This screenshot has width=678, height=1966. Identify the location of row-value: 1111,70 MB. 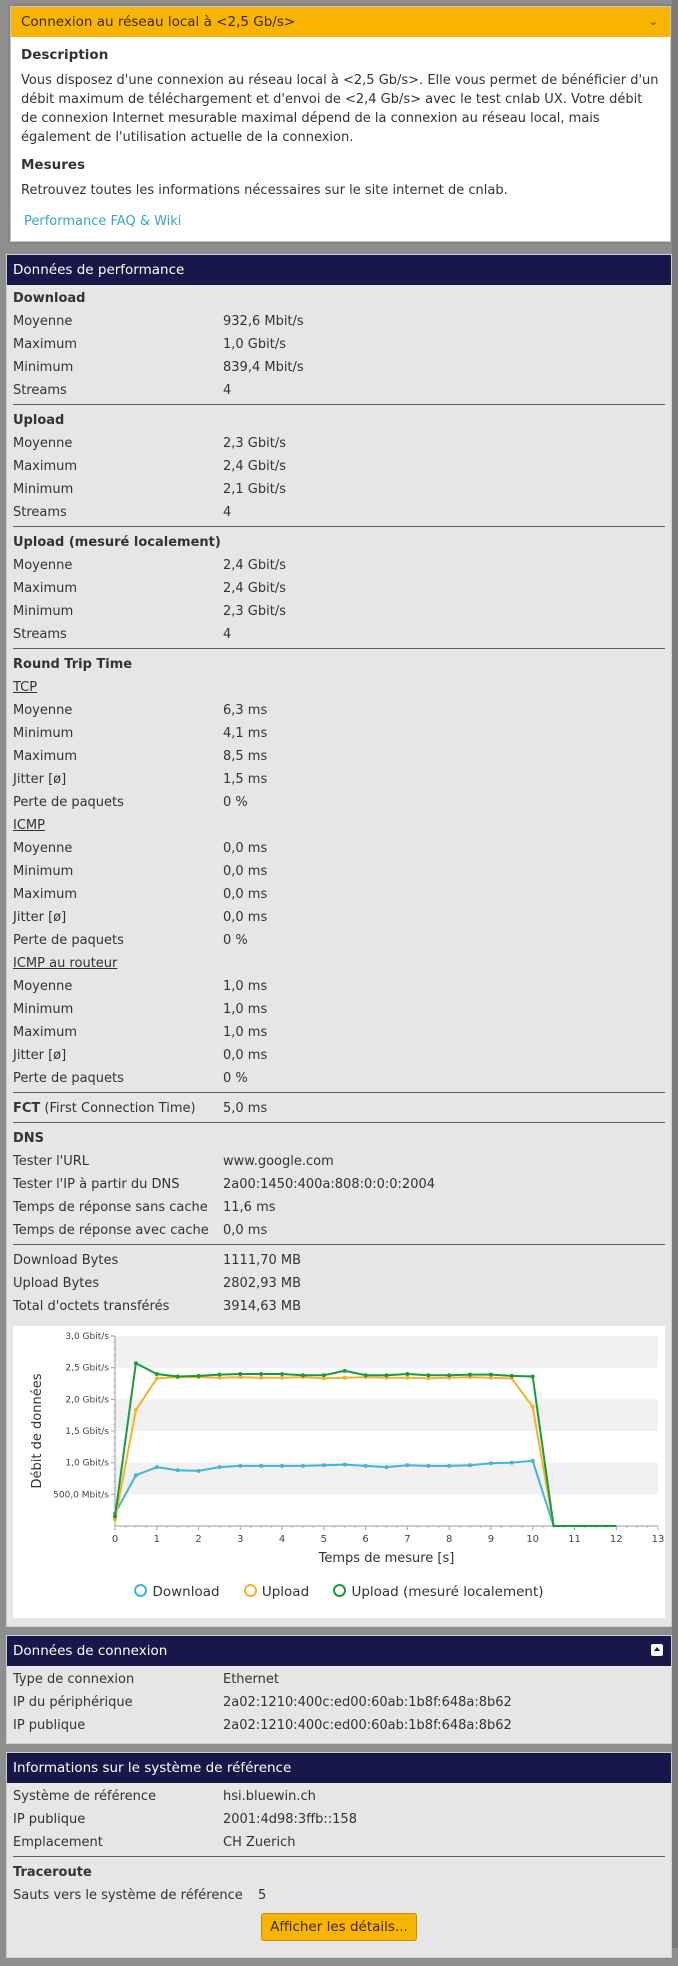
(262, 1260).